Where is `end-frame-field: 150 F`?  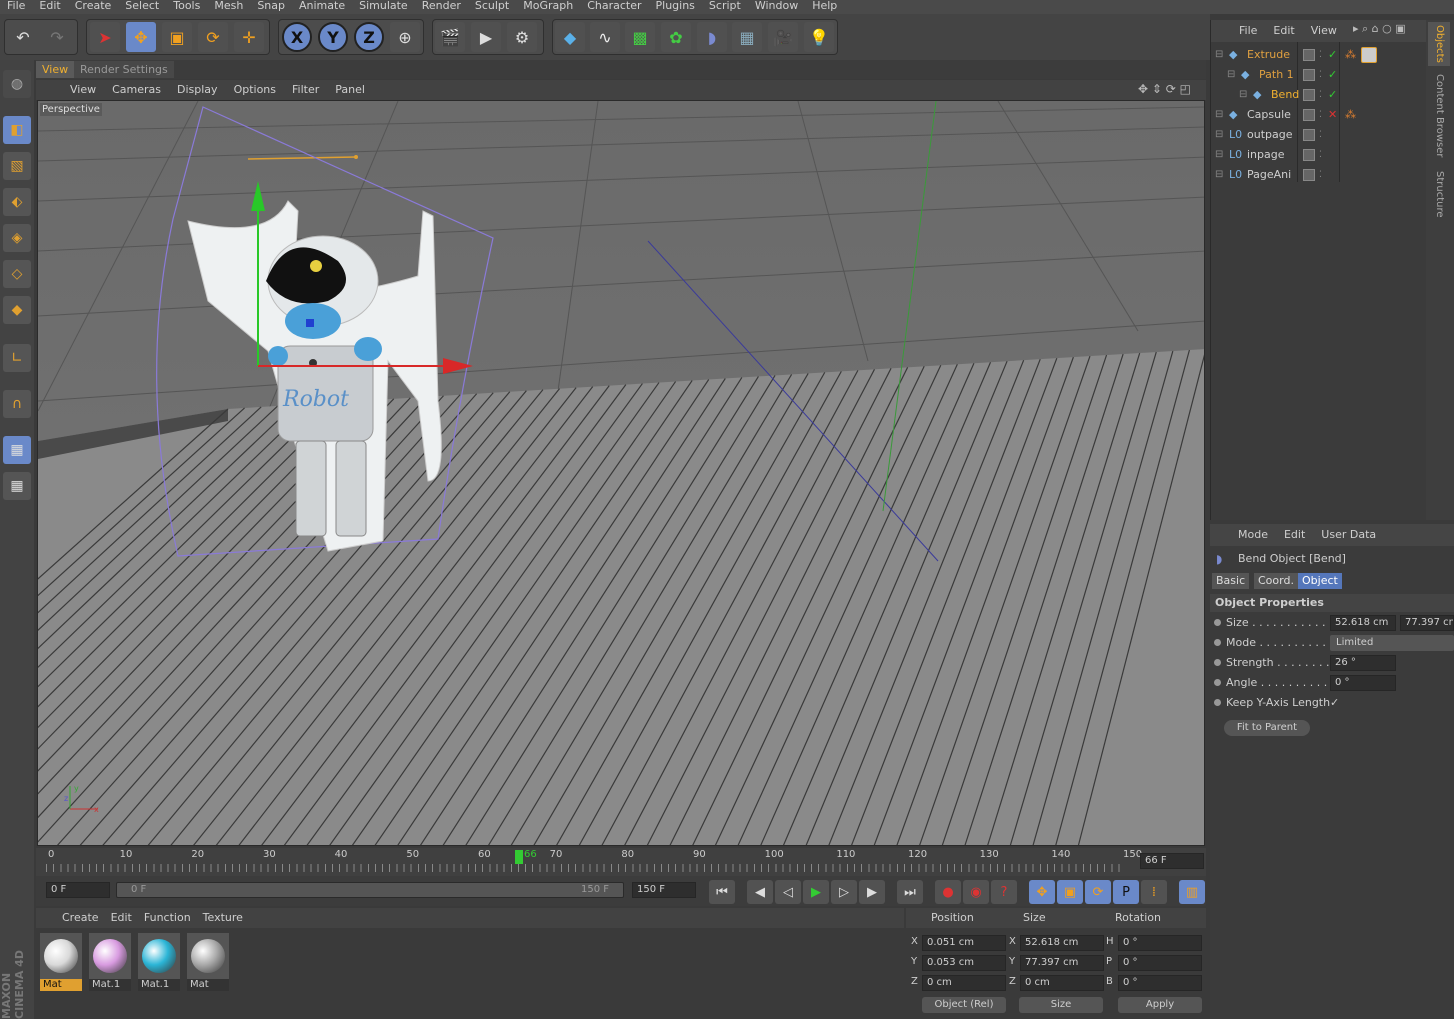
end-frame-field: 150 F is located at coordinates (664, 890).